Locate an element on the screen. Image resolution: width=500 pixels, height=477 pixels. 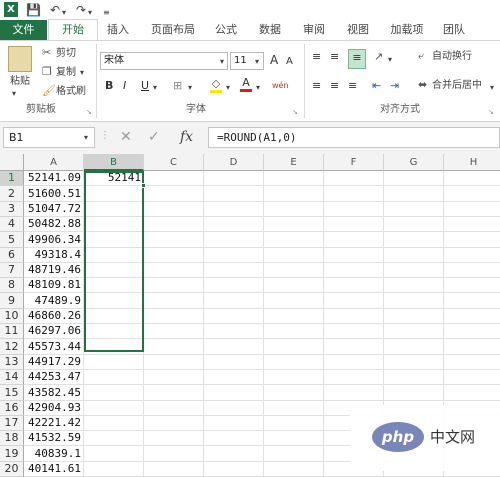
cut-button: 剪切 is located at coordinates (66, 54).